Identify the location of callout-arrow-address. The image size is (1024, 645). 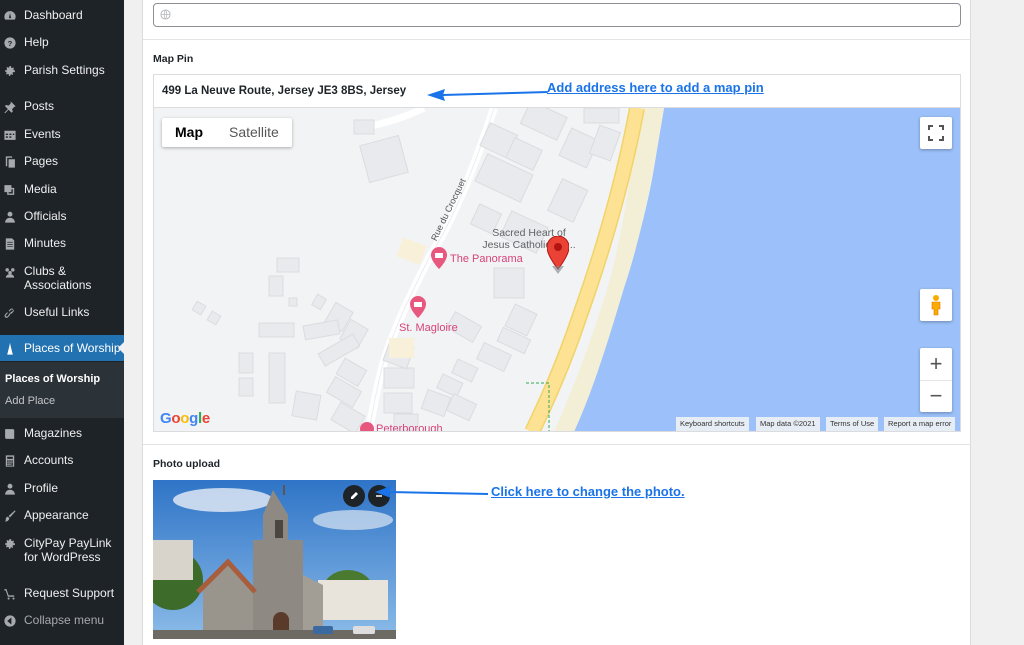
(487, 95).